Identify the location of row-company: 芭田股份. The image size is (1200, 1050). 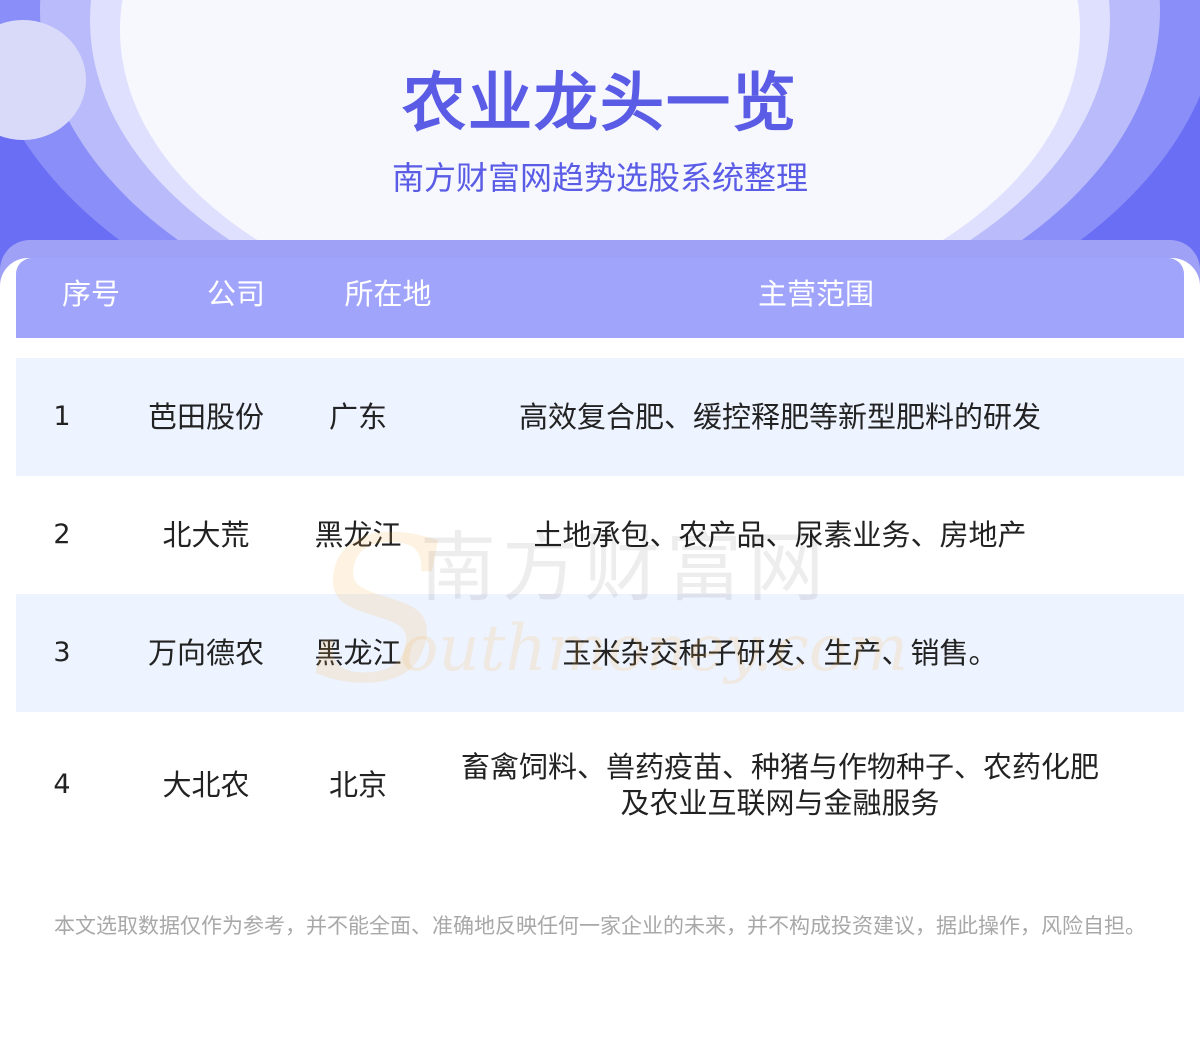
(205, 417).